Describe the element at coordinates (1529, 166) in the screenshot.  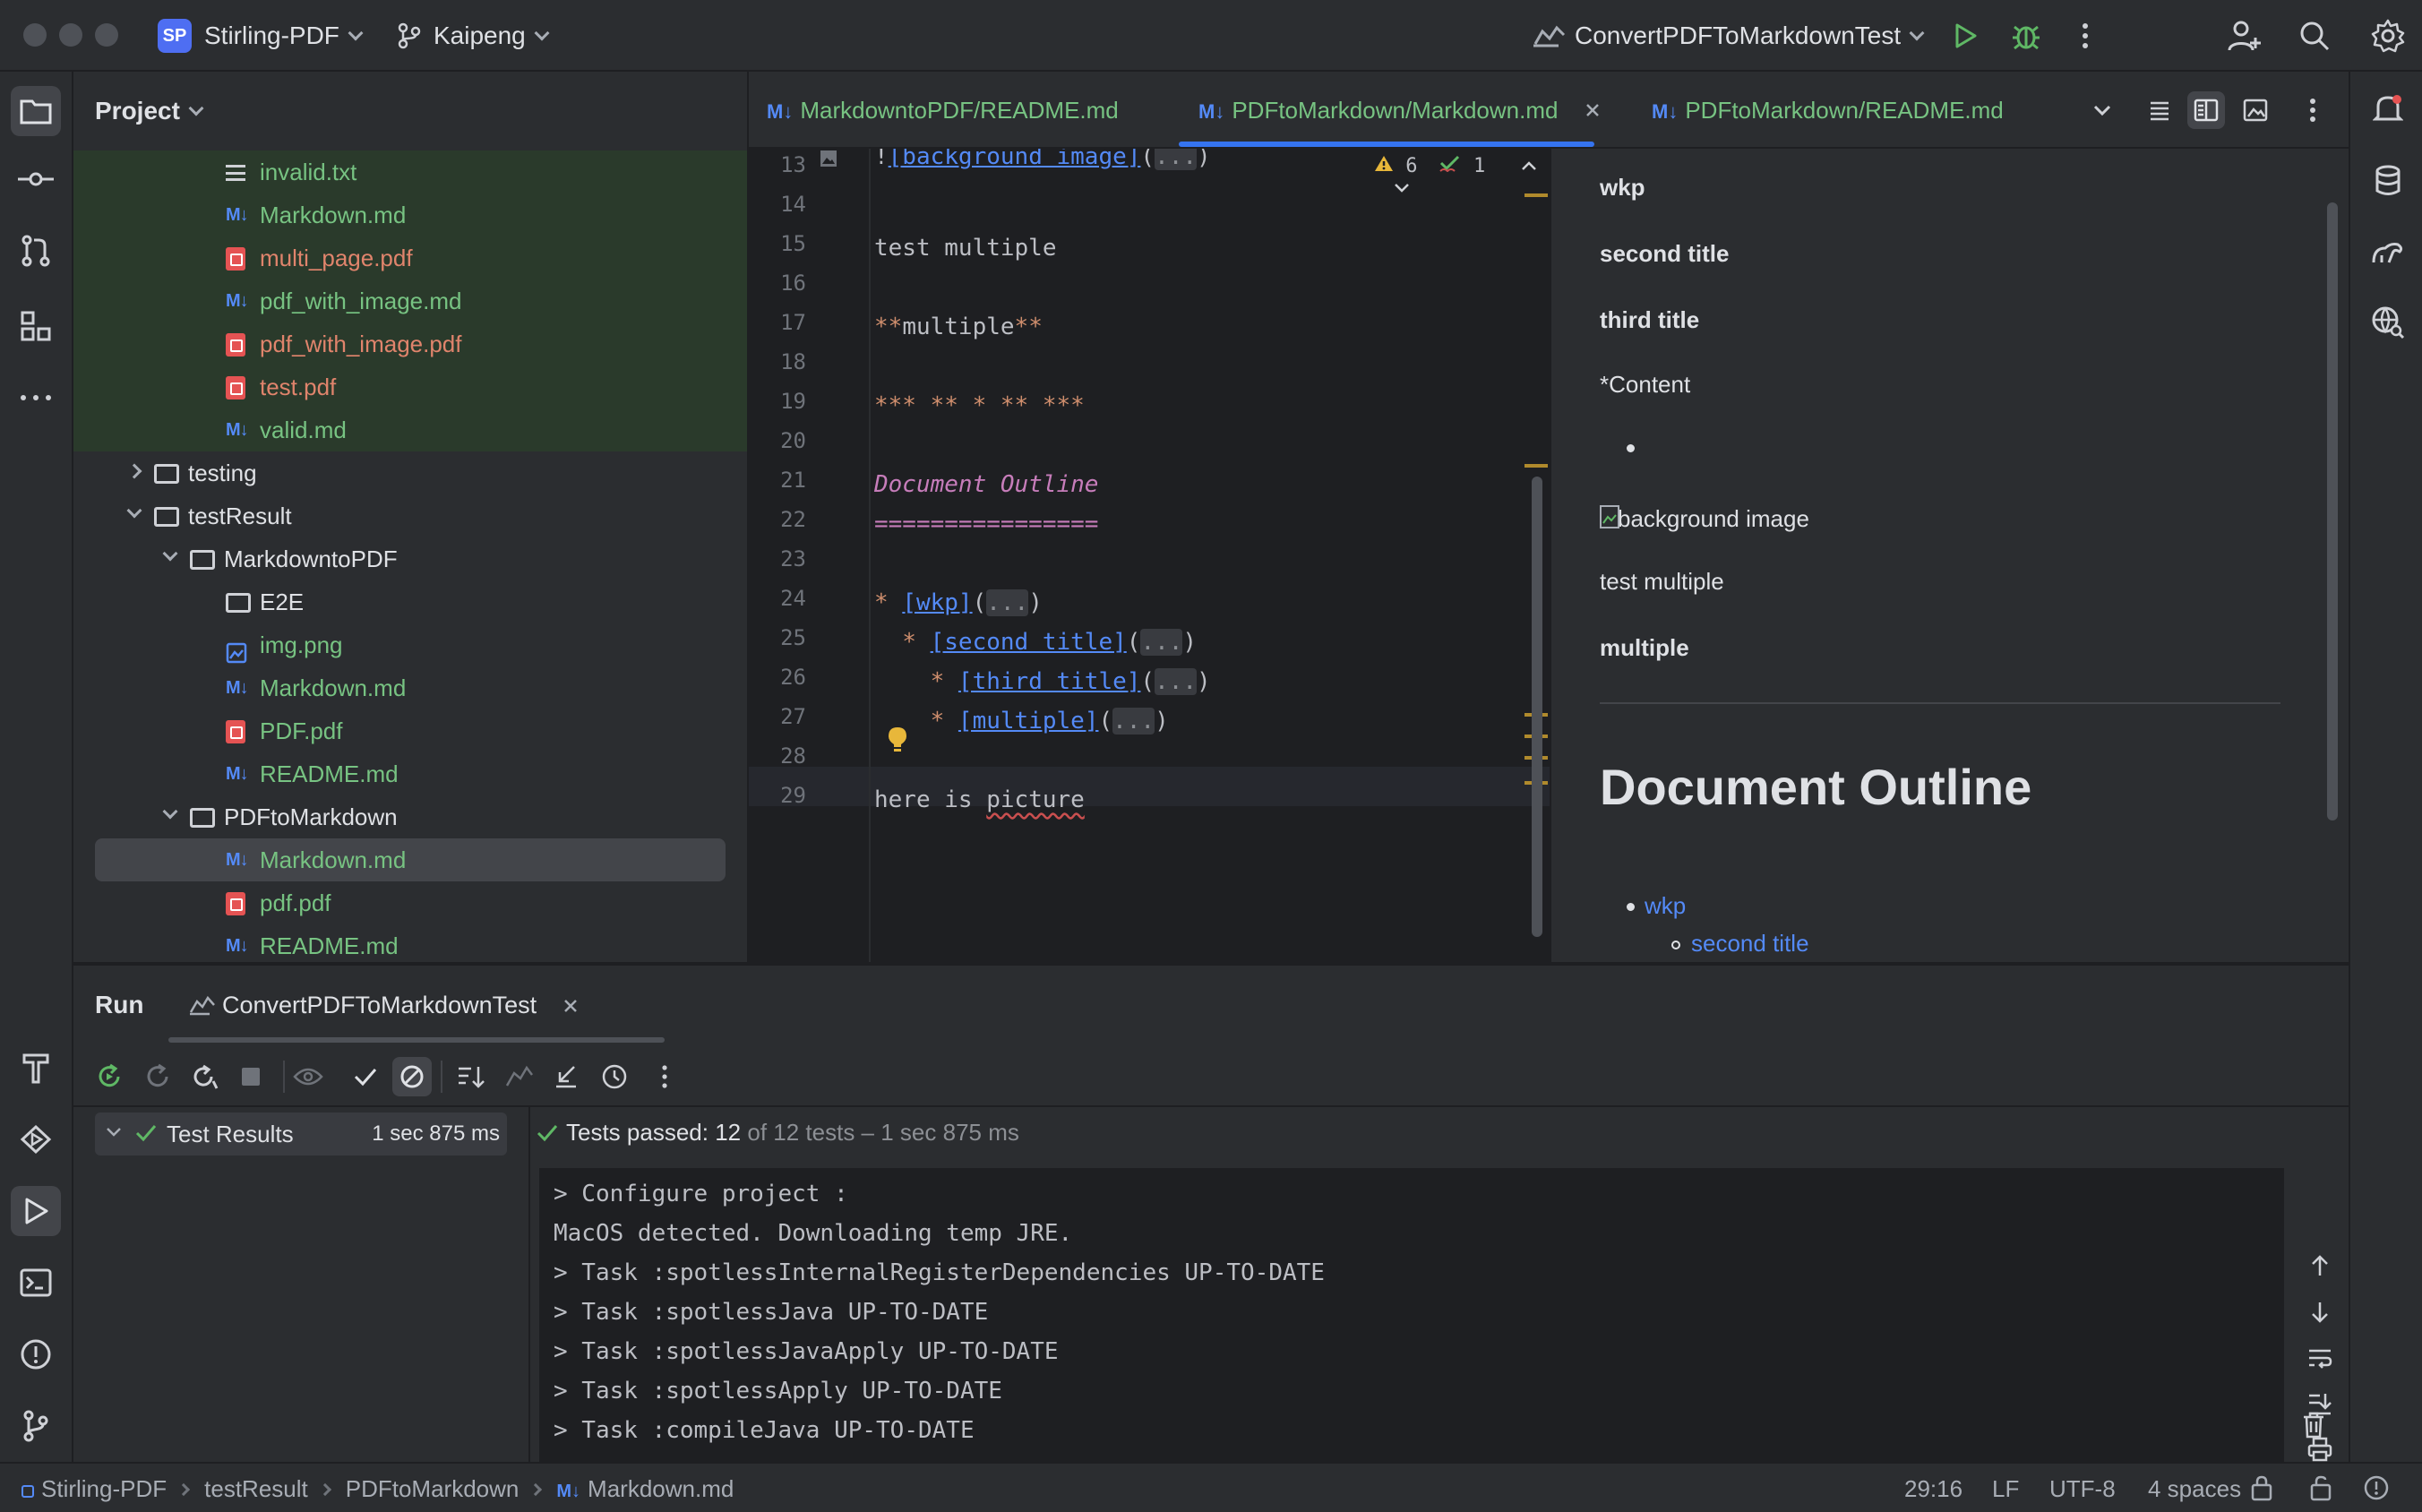
I see `previous-highlight-icon` at that location.